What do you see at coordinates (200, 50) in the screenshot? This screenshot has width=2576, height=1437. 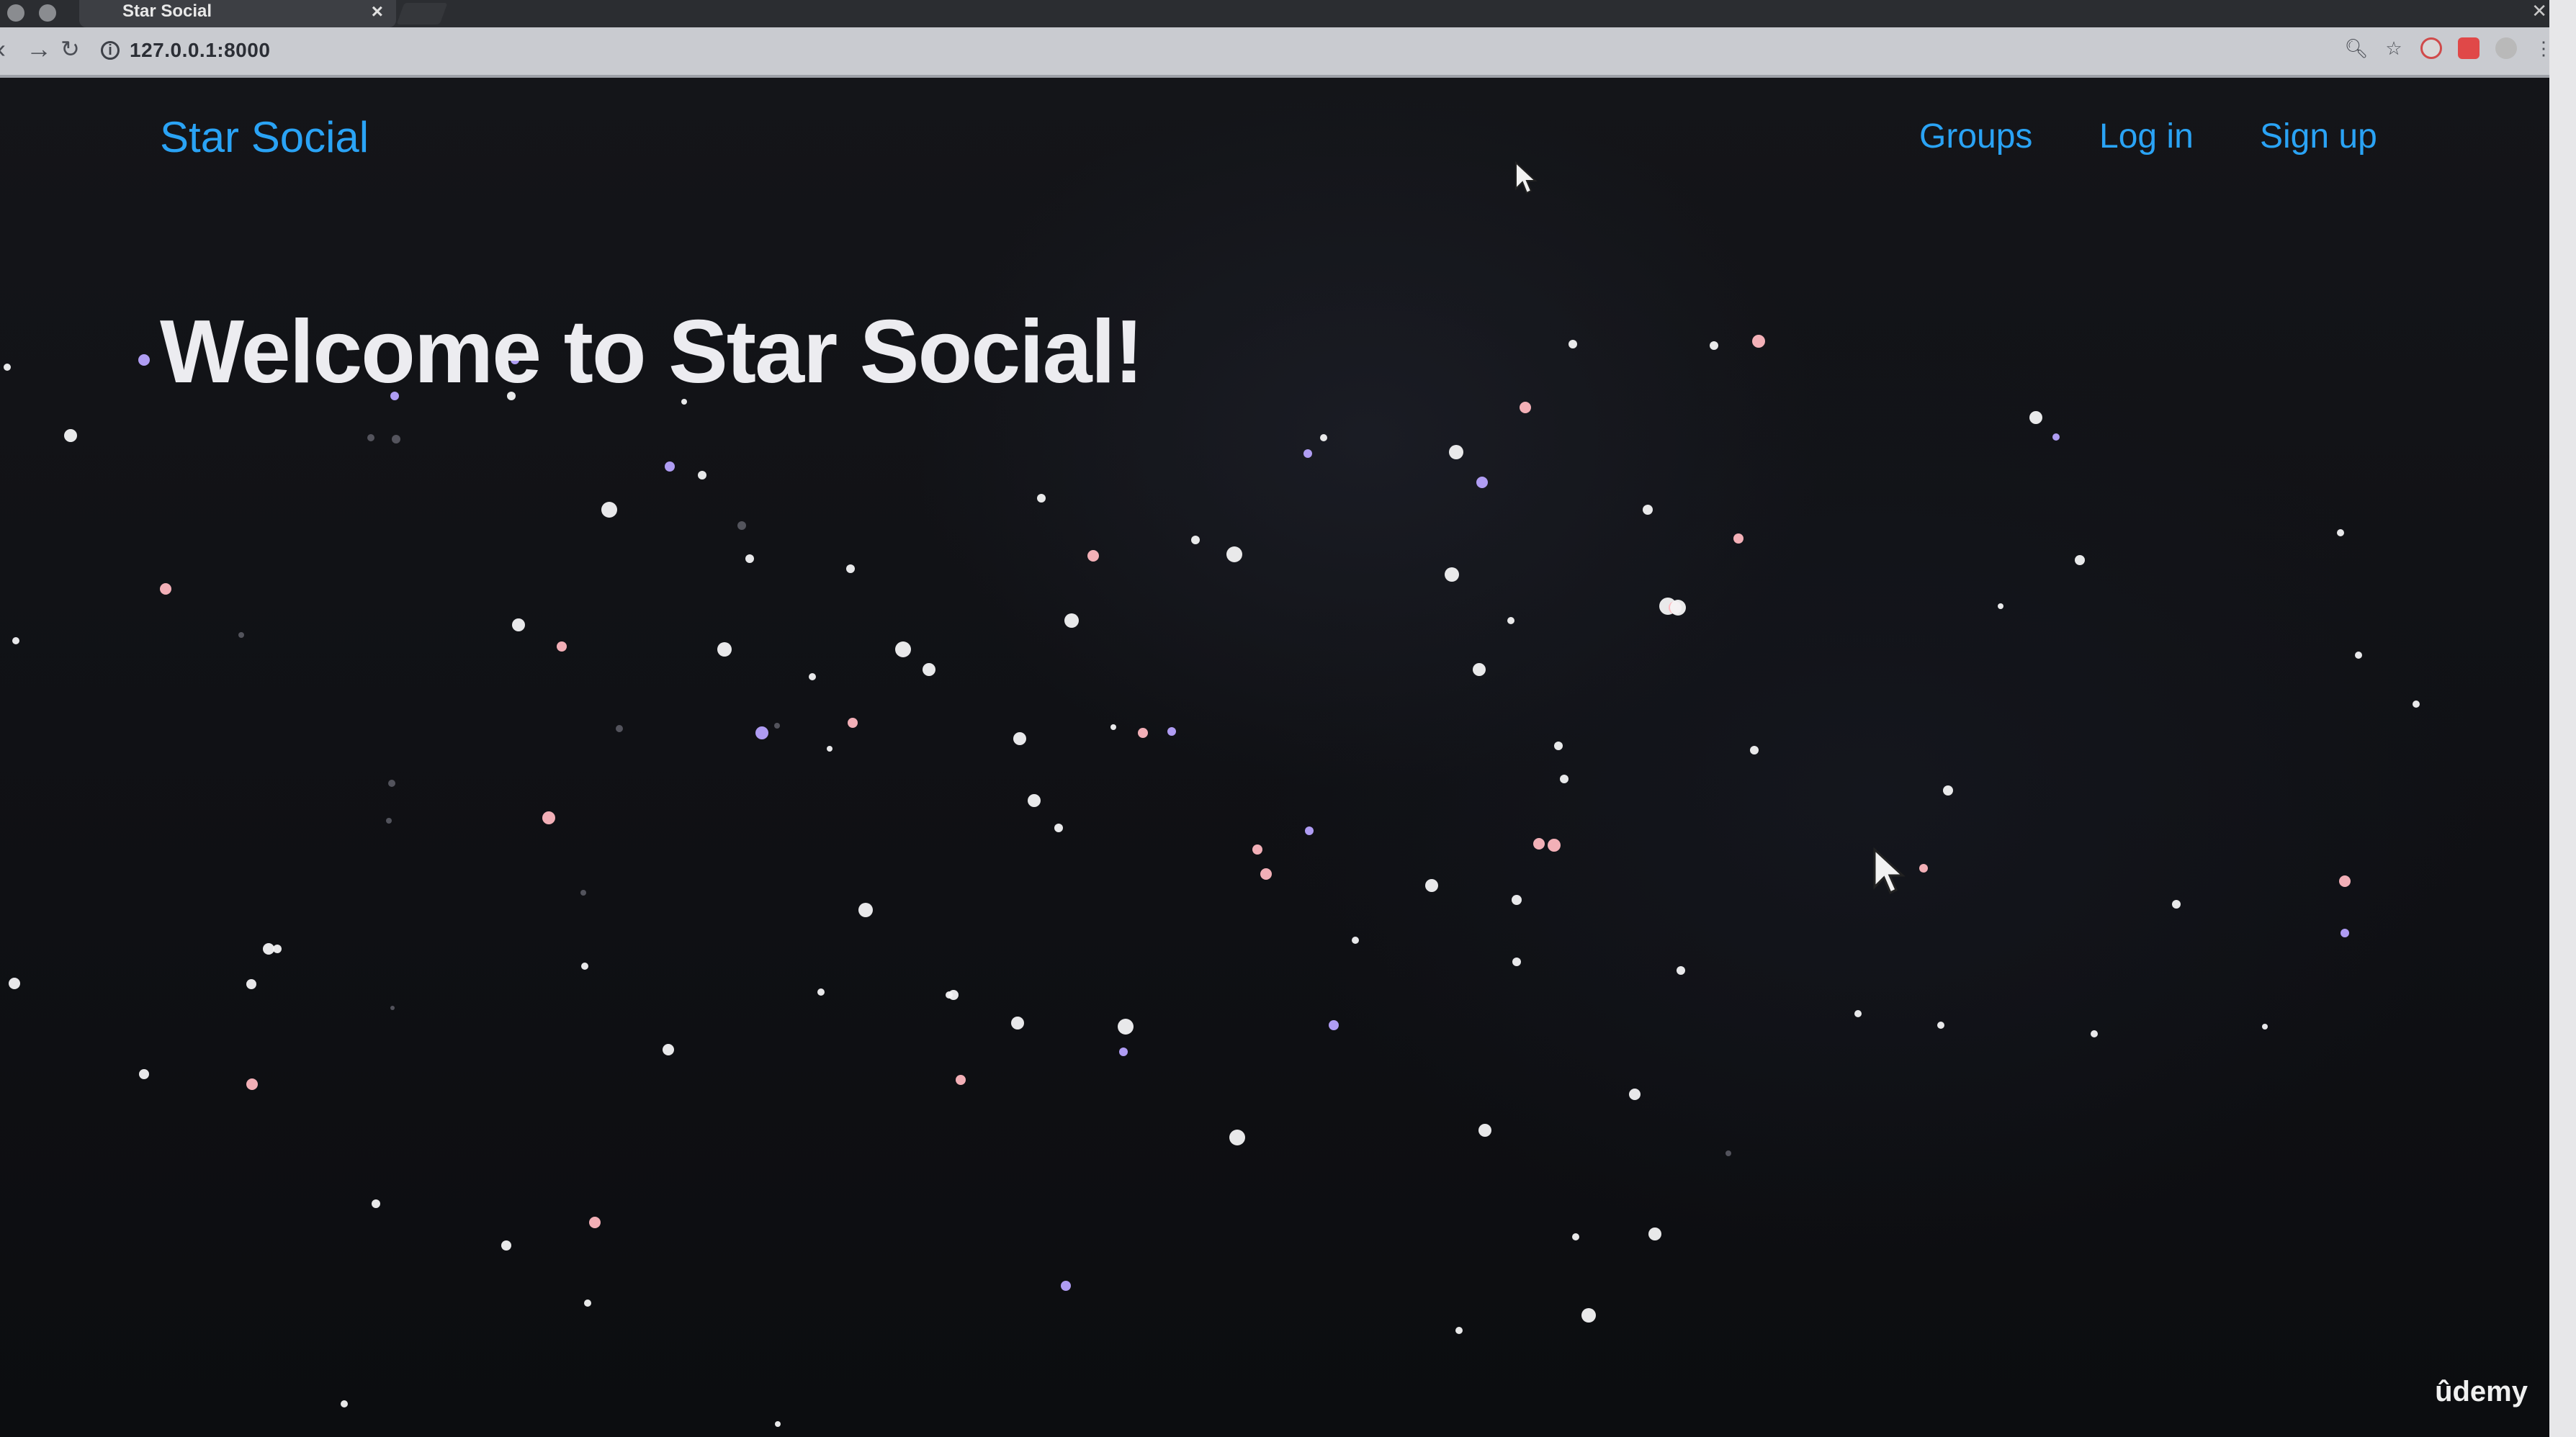 I see `url-text: 127.0.0.1:8000` at bounding box center [200, 50].